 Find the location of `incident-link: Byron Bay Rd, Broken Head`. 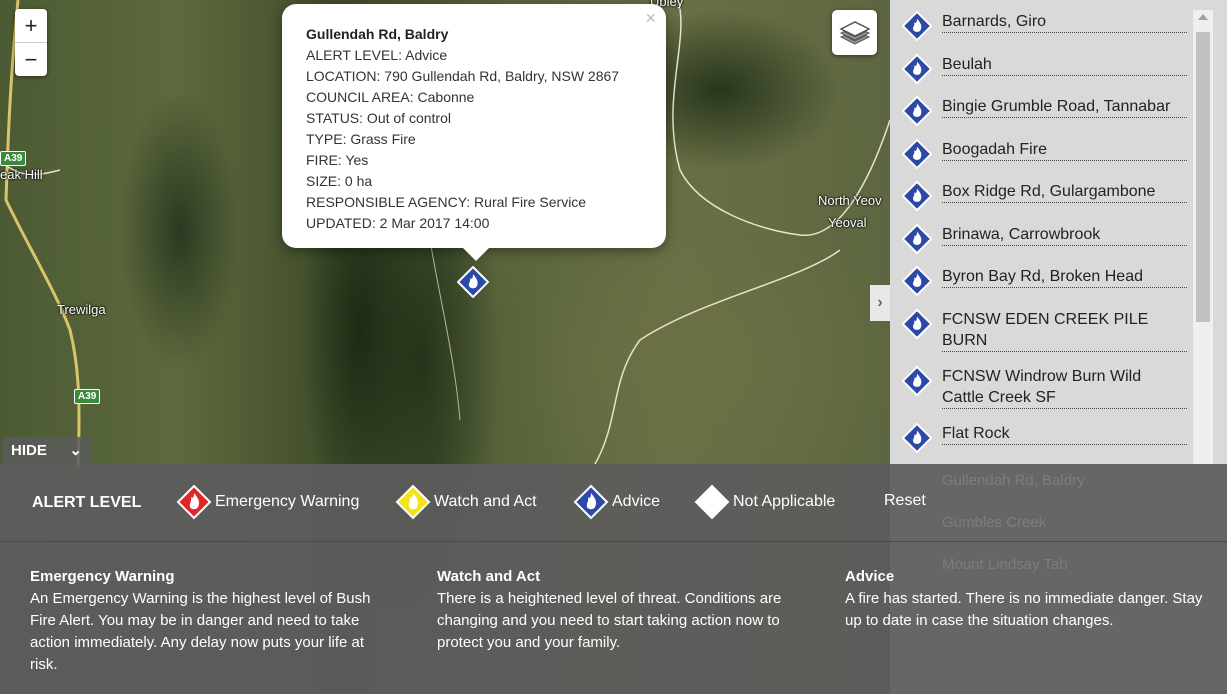

incident-link: Byron Bay Rd, Broken Head is located at coordinates (1064, 277).